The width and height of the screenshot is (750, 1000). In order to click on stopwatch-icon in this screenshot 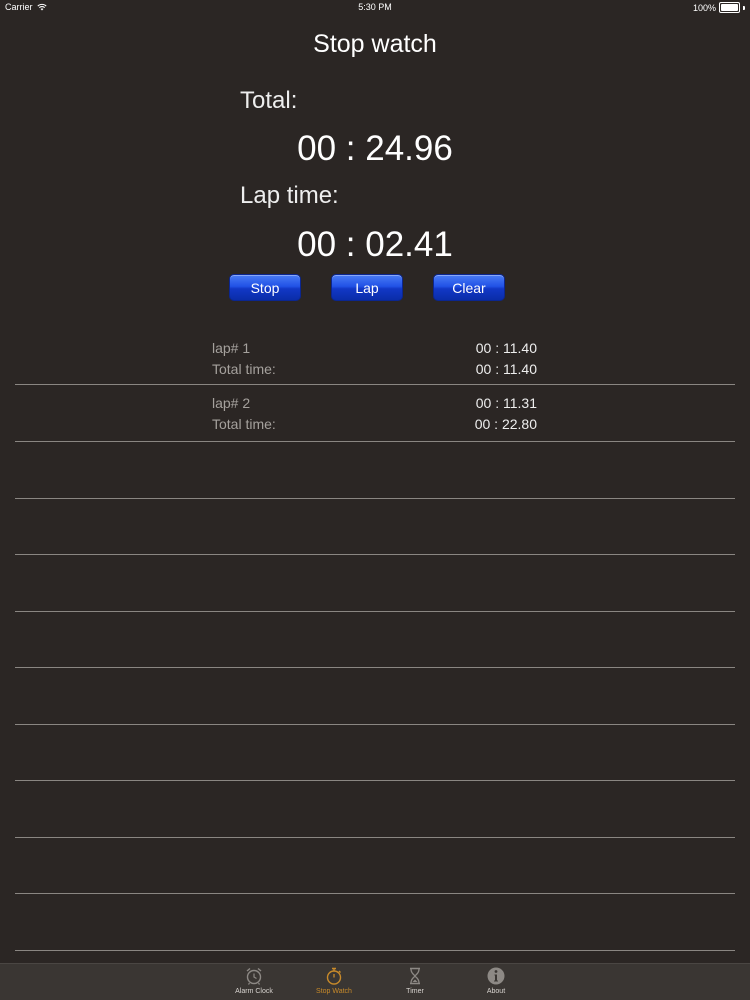, I will do `click(334, 976)`.